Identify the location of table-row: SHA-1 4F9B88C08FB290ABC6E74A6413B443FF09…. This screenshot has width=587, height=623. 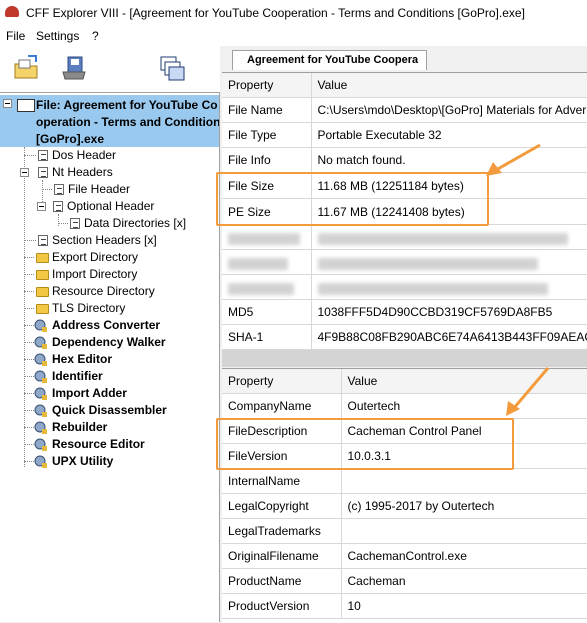
(404, 337).